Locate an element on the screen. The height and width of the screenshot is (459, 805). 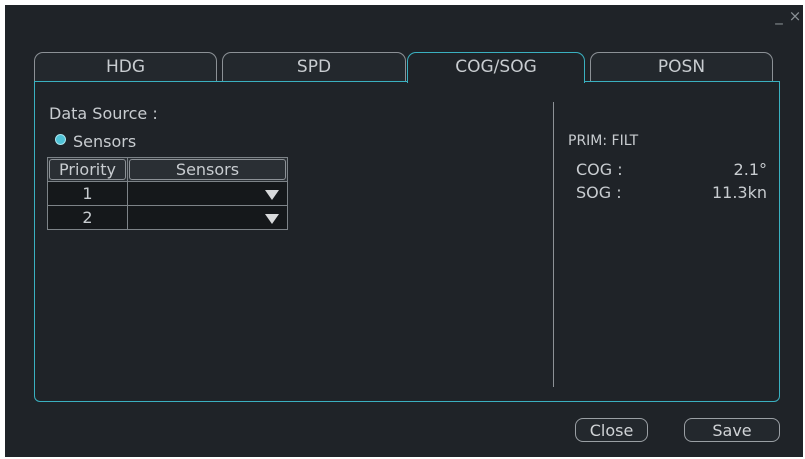
tab-posn: POSN is located at coordinates (681, 67).